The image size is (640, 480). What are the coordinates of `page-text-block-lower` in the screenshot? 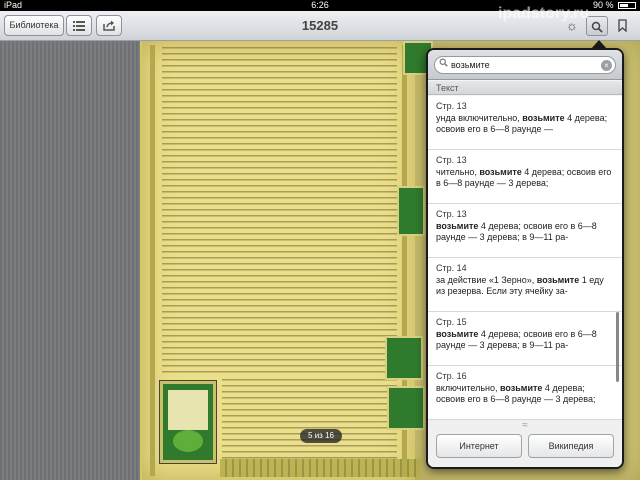 It's located at (309, 421).